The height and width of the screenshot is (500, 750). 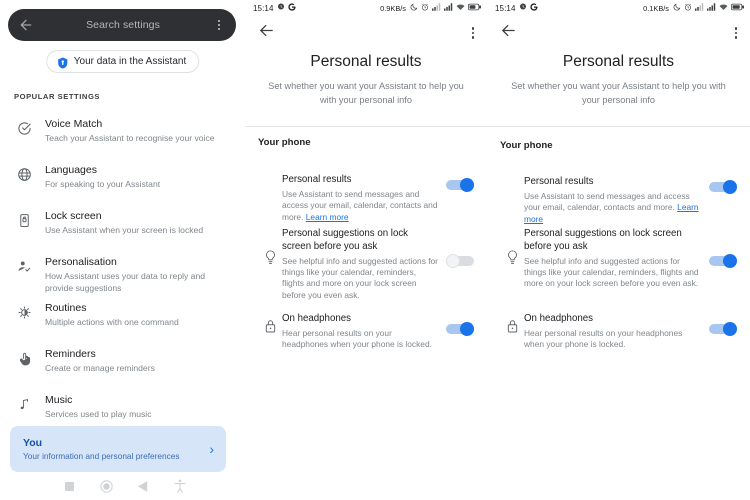 What do you see at coordinates (69, 486) in the screenshot?
I see `recents-square-icon` at bounding box center [69, 486].